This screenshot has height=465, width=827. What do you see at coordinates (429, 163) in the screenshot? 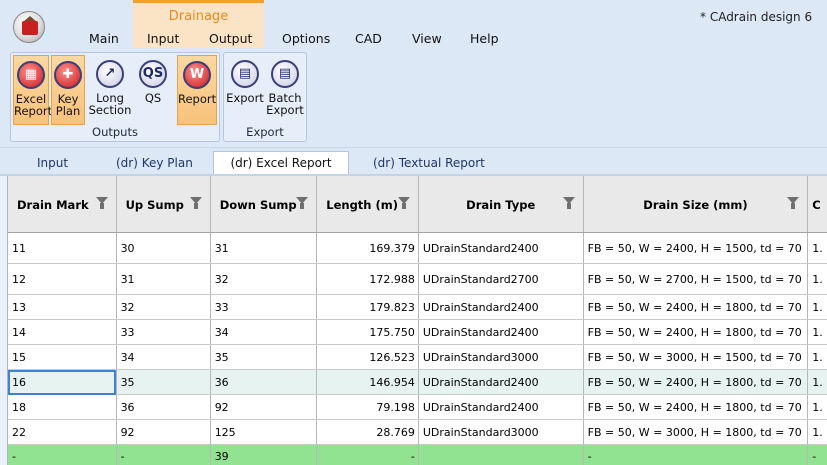
I see `tab-textual-report: (dr) Textual Report` at bounding box center [429, 163].